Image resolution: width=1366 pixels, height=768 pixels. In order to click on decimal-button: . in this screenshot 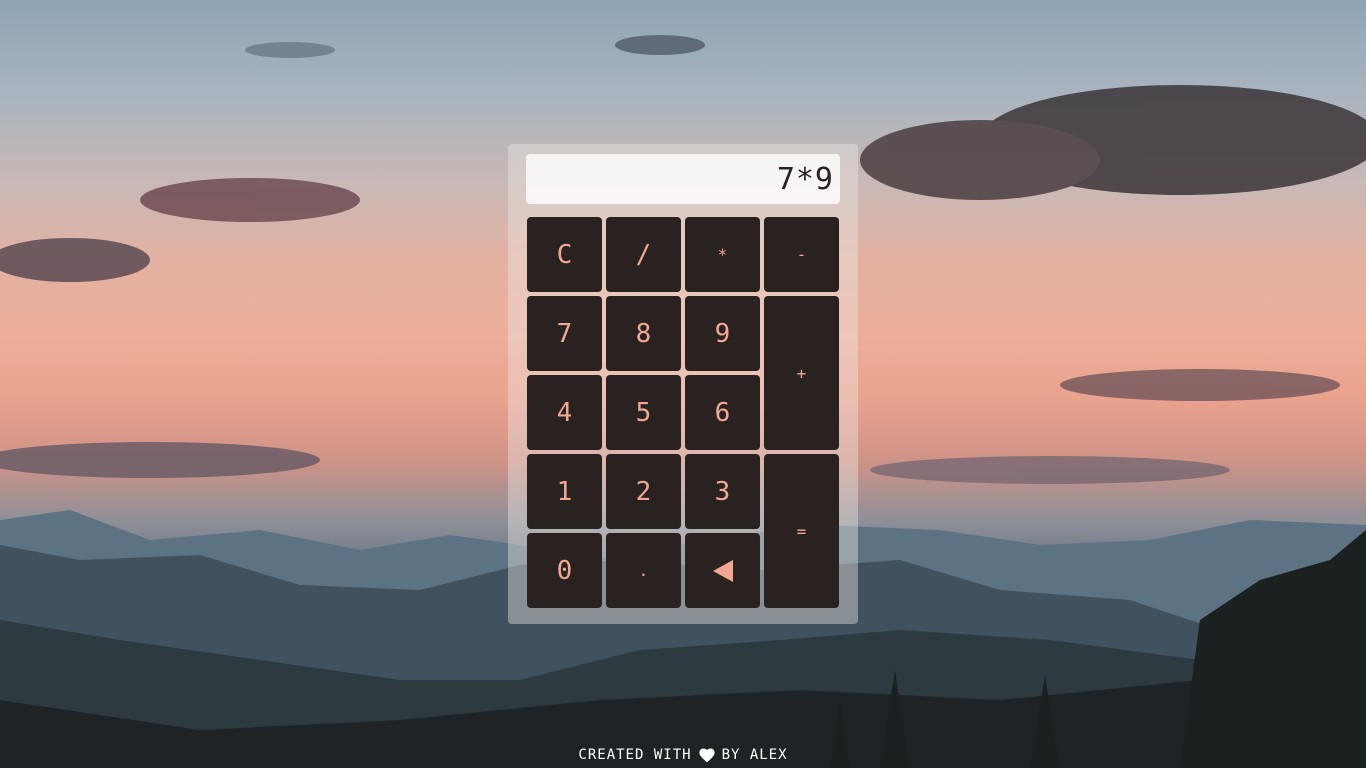, I will do `click(643, 570)`.